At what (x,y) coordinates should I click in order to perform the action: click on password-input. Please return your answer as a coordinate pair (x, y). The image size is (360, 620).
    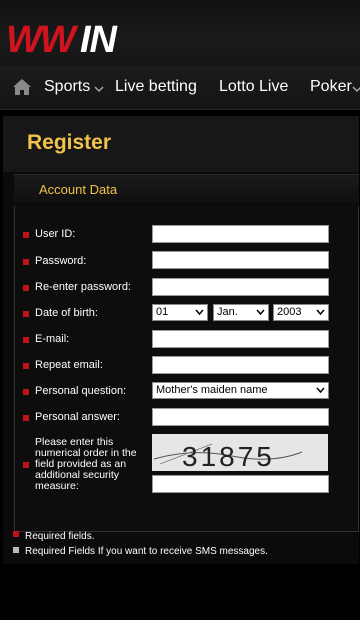
    Looking at the image, I should click on (240, 260).